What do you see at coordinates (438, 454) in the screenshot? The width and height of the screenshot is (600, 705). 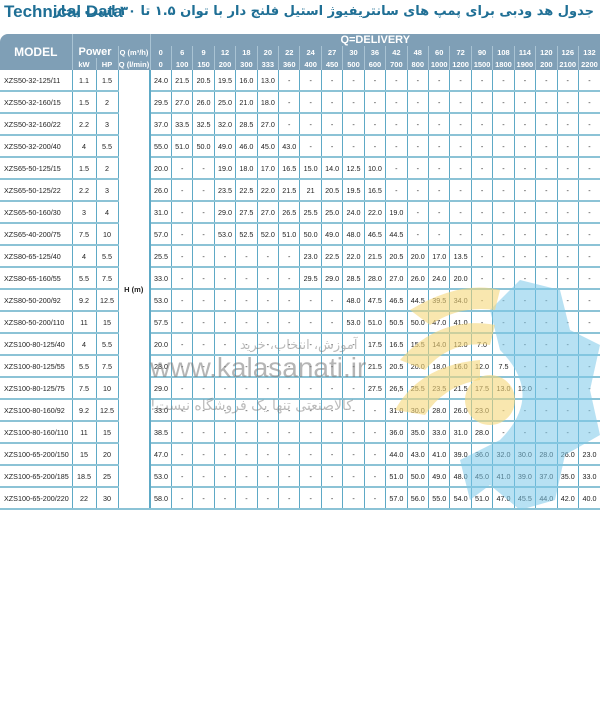 I see `head-value-cell: 41.0` at bounding box center [438, 454].